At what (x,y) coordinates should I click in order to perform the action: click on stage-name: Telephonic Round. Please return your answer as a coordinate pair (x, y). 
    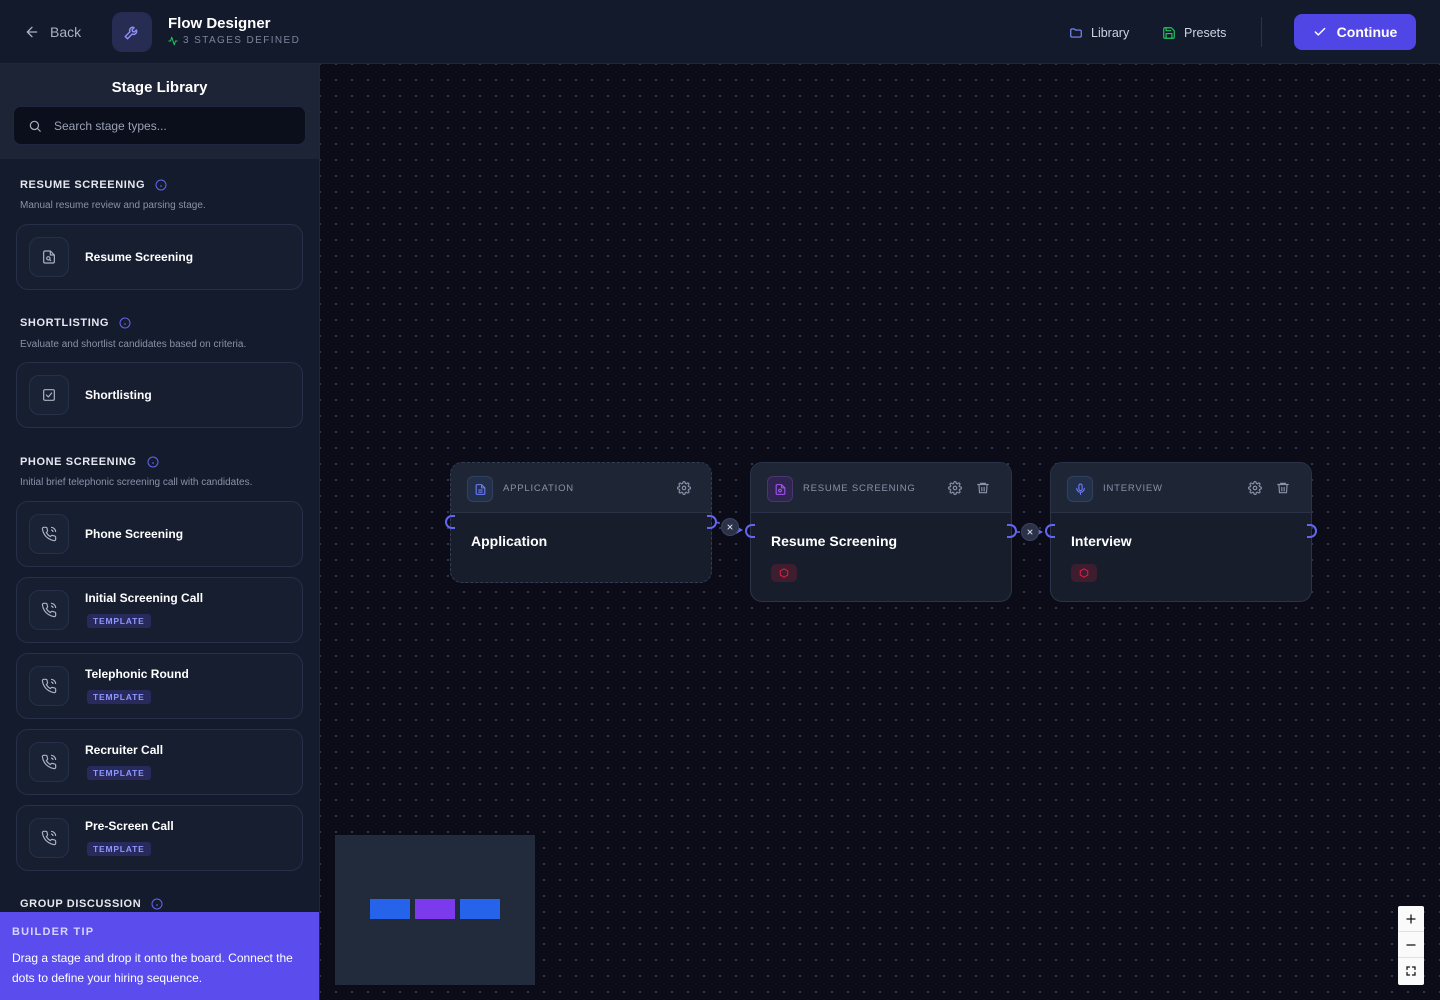
    Looking at the image, I should click on (137, 674).